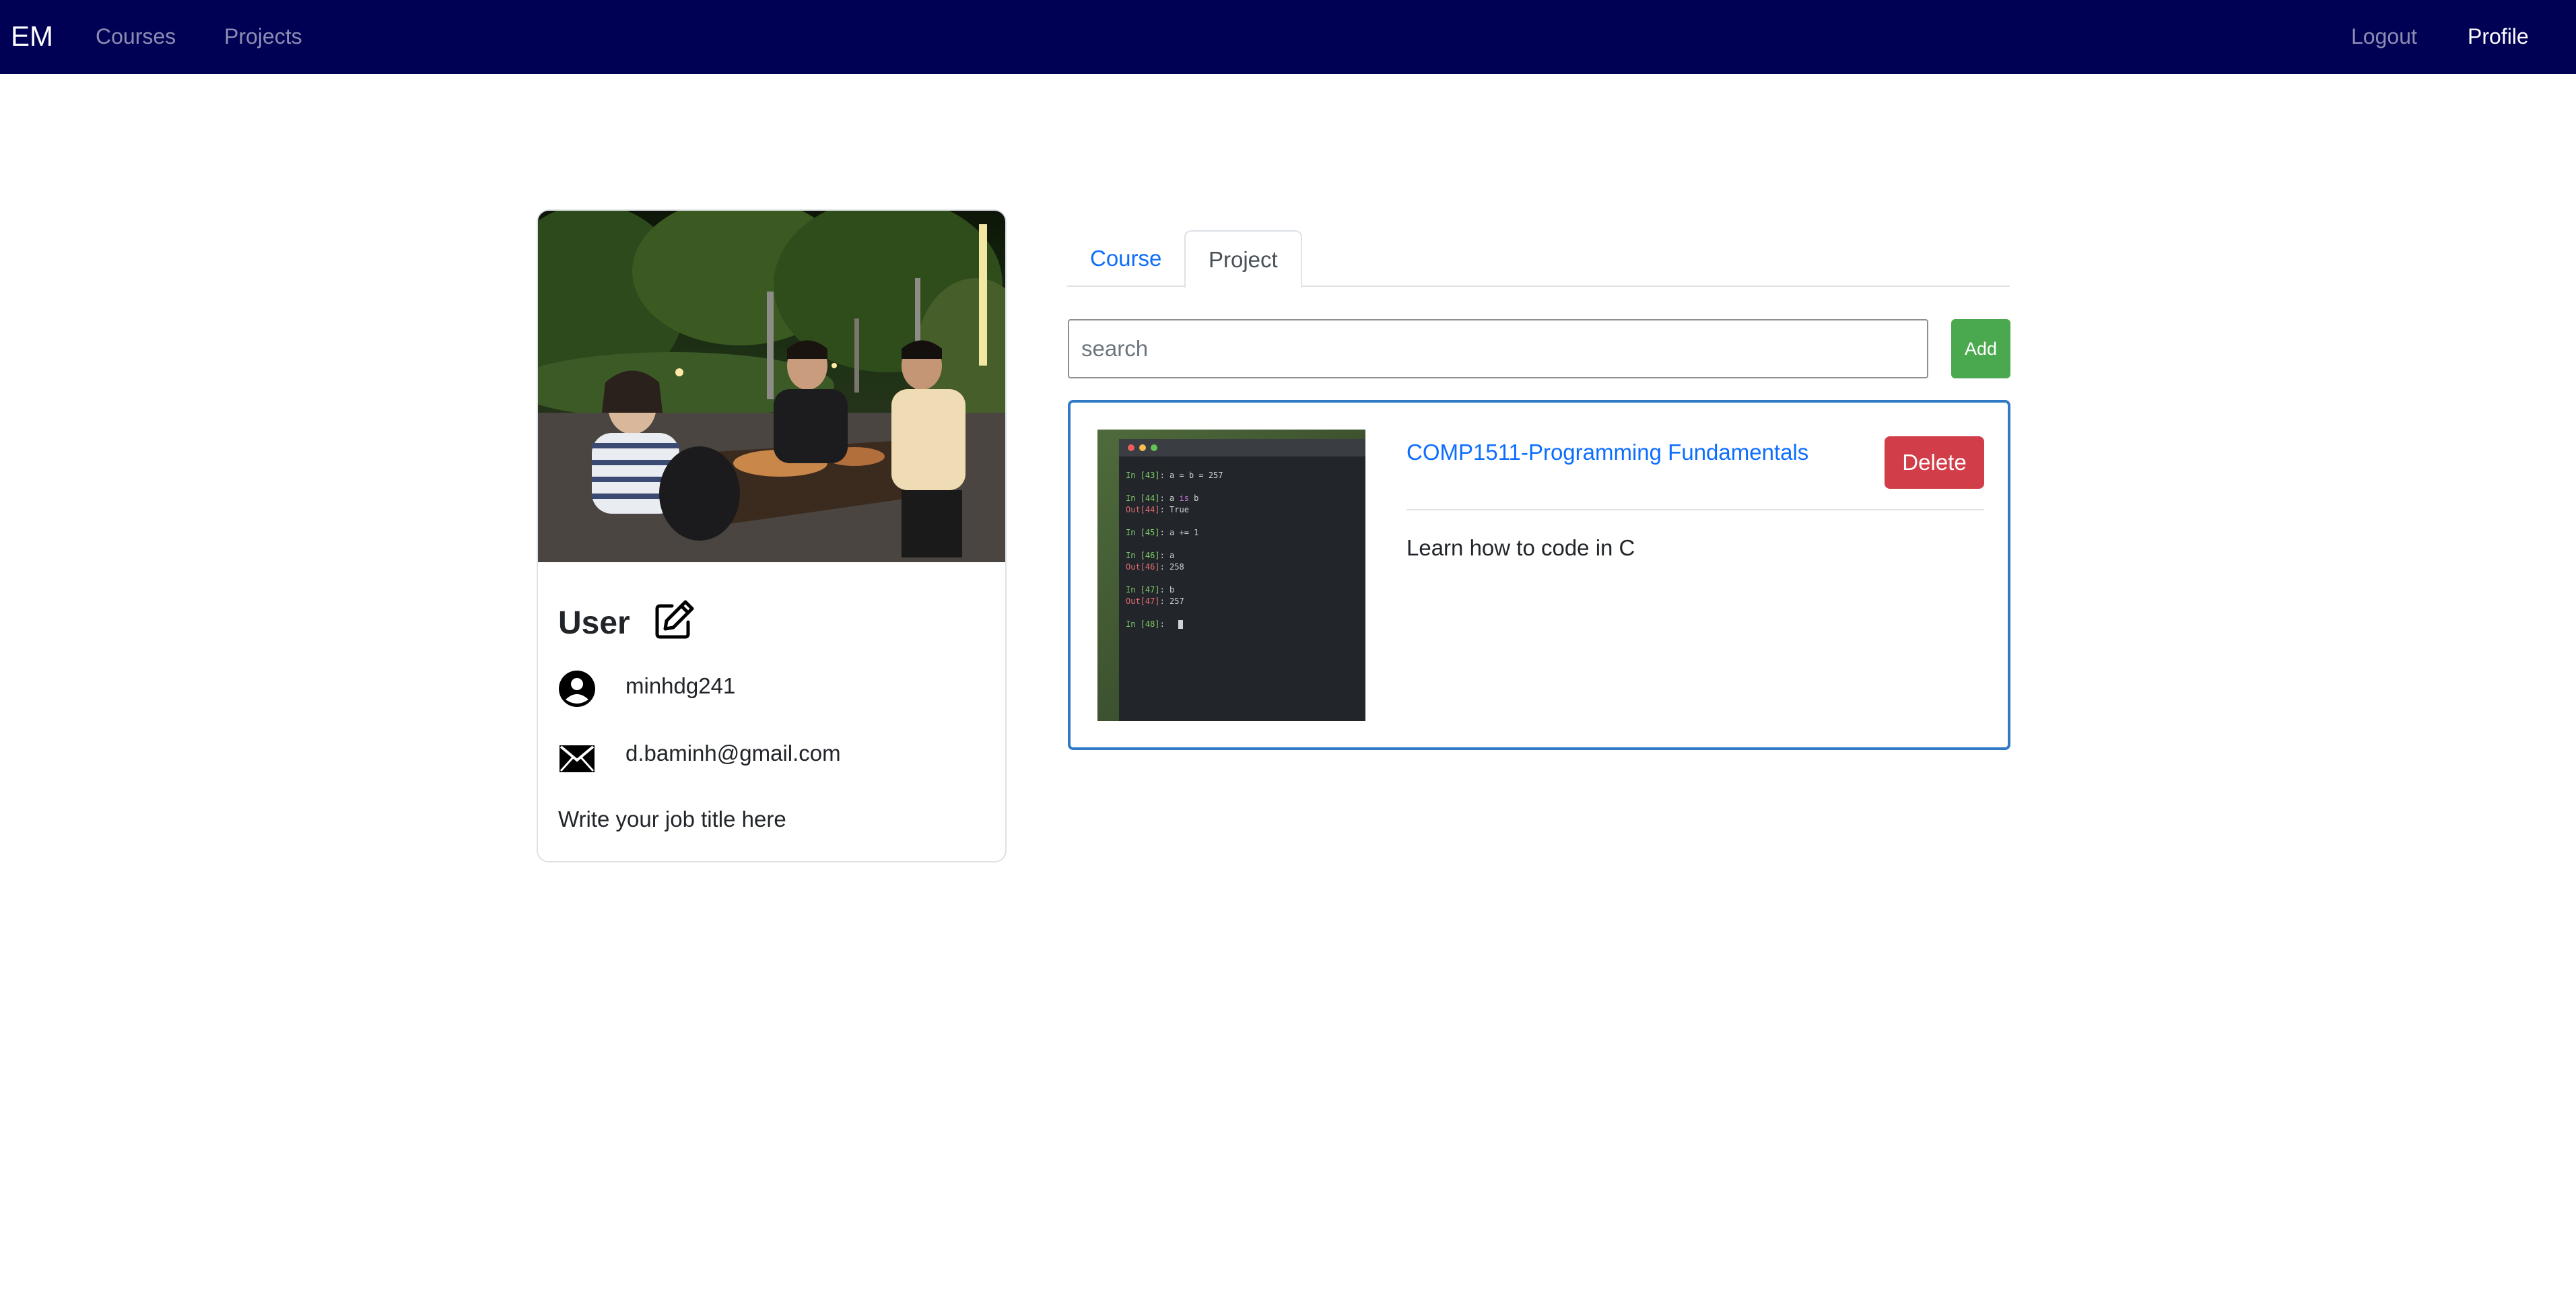 The height and width of the screenshot is (1290, 2576). I want to click on brand-logo: EM, so click(32, 36).